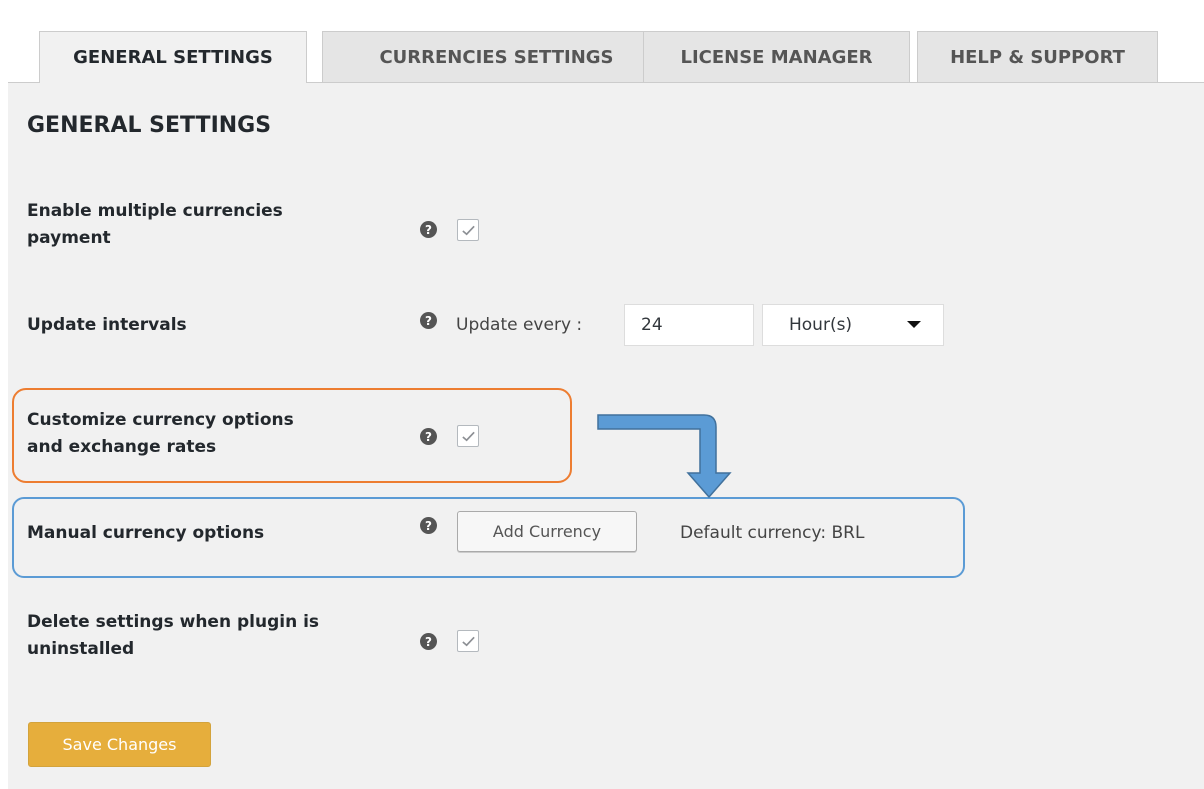 This screenshot has height=789, width=1204. Describe the element at coordinates (914, 324) in the screenshot. I see `caret-down-icon` at that location.